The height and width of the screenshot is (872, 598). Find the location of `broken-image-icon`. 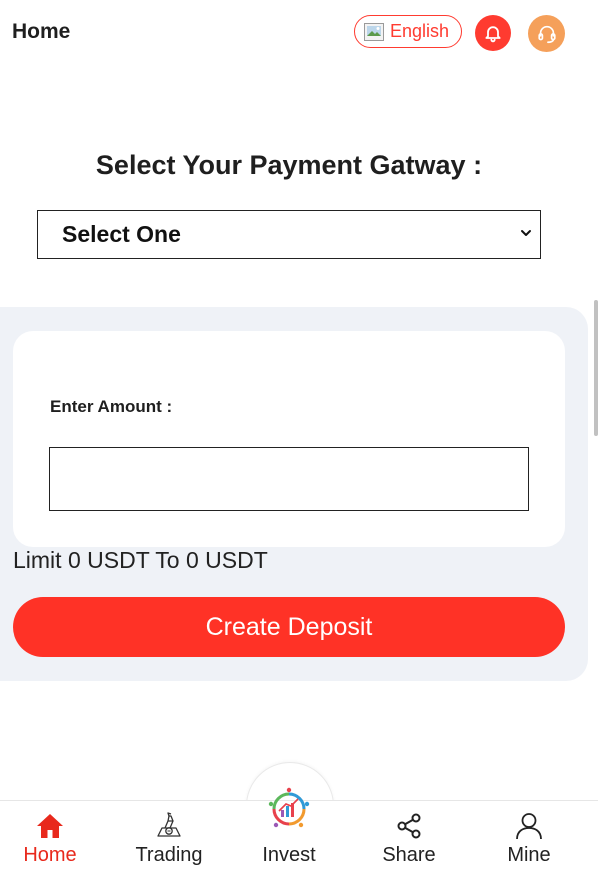

broken-image-icon is located at coordinates (374, 31).